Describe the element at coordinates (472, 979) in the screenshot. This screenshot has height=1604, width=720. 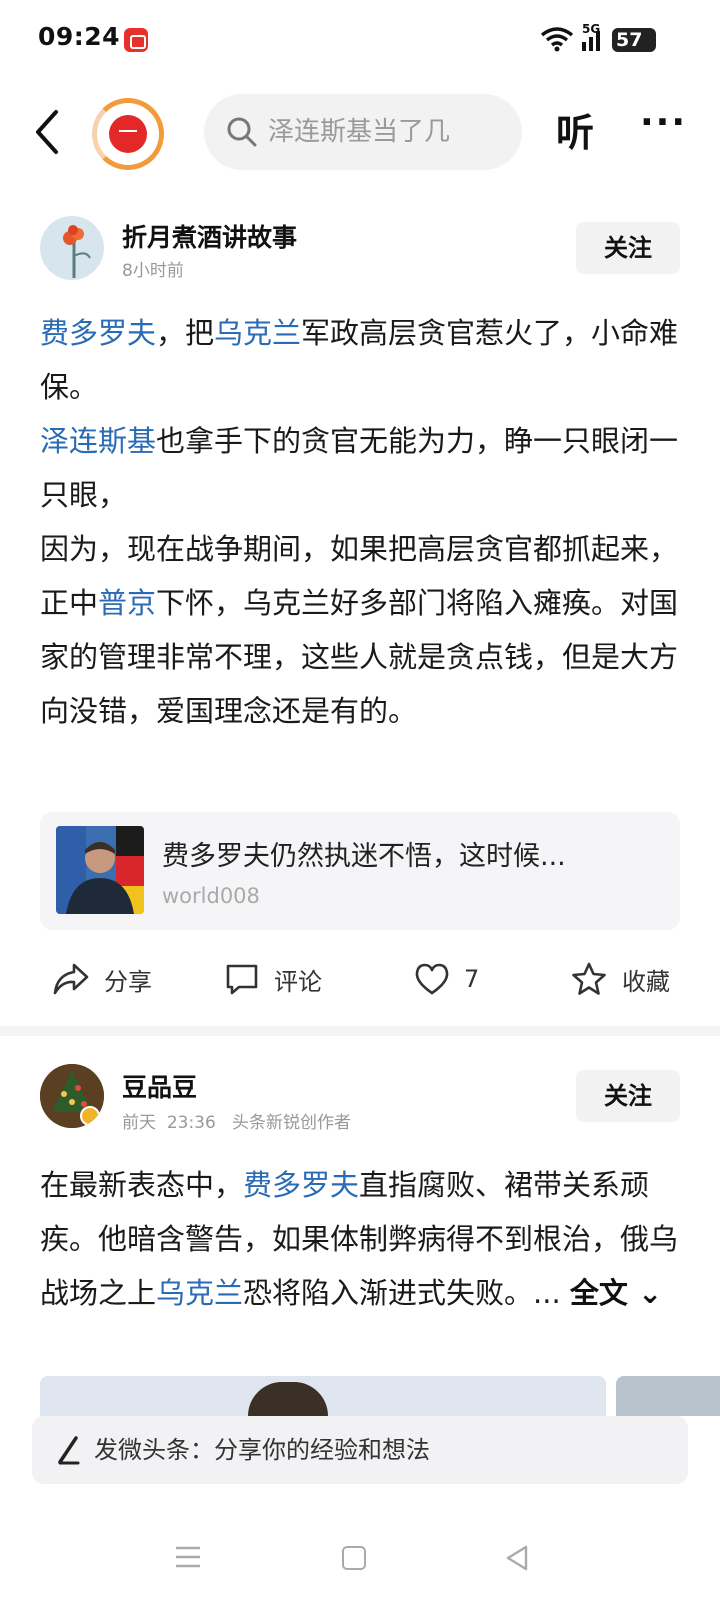
I see `like-count: 7` at that location.